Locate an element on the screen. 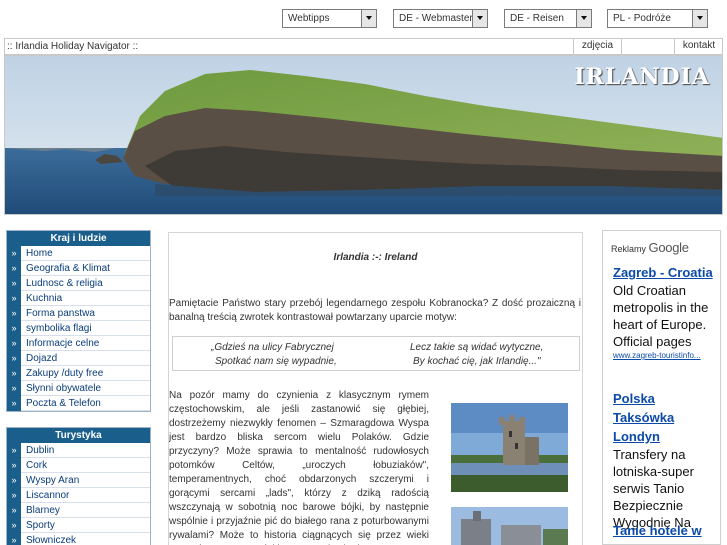 The image size is (727, 545). select-webtipps: Webtipps is located at coordinates (329, 18).